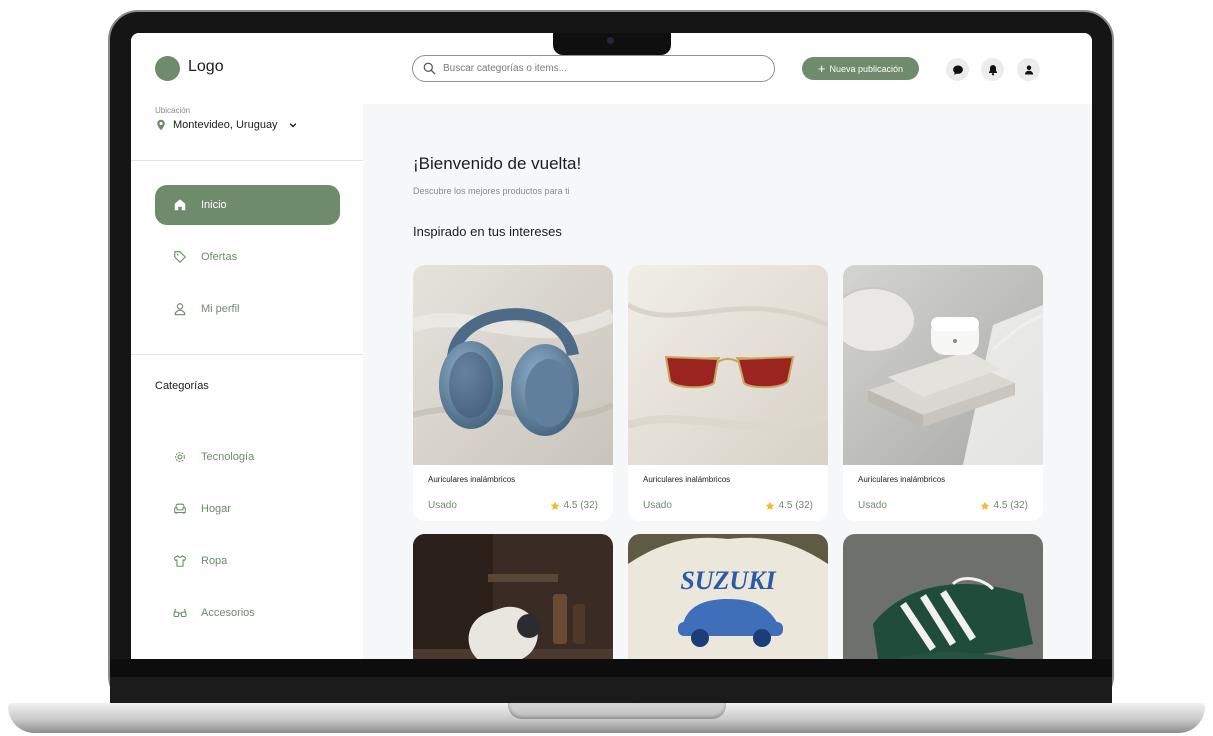 The width and height of the screenshot is (1213, 736). Describe the element at coordinates (228, 613) in the screenshot. I see `sidebar-item-label: Accesorios` at that location.